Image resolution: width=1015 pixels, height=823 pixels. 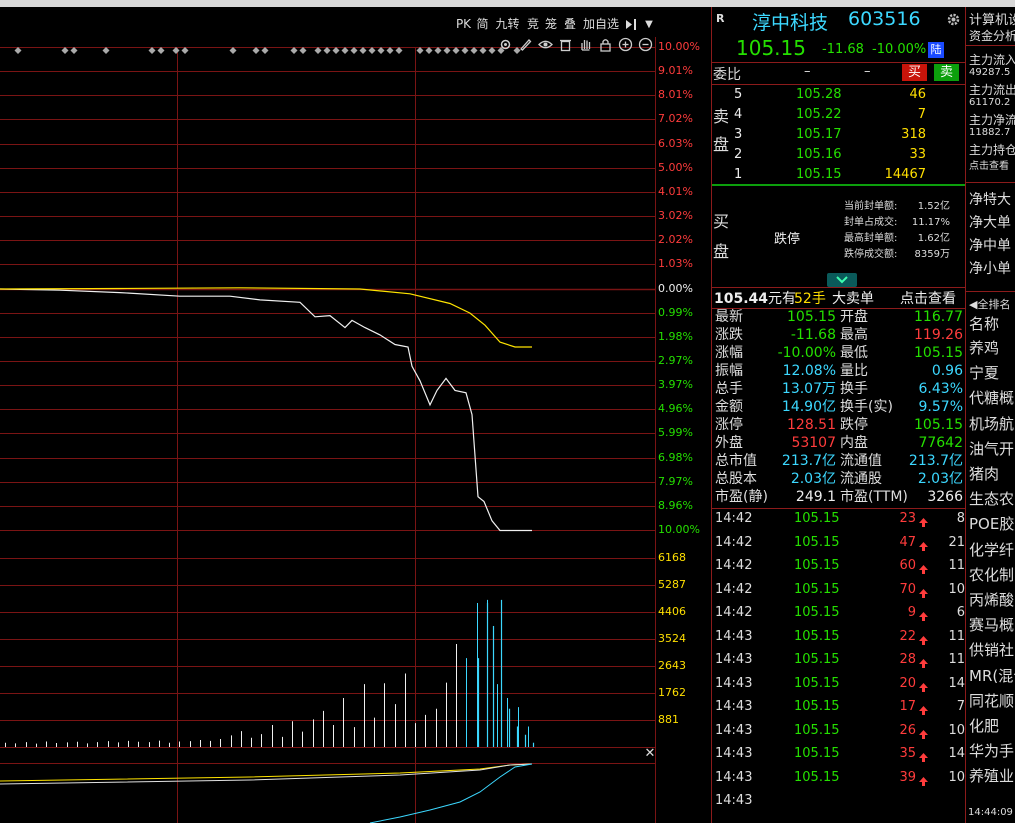 I want to click on stat-row: 市盈(静) 249.1 市盈(TTM) 3266, so click(x=839, y=497).